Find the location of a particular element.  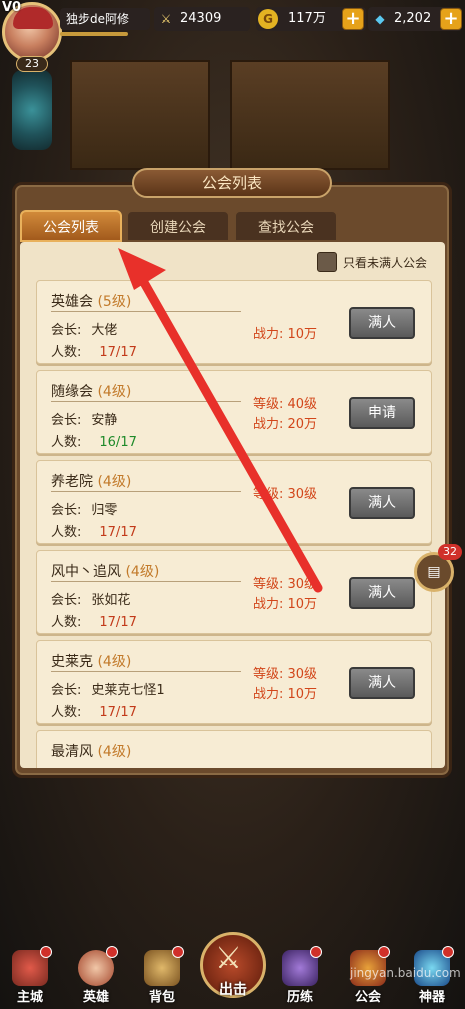

filter-not-full: 只看未满人公会 is located at coordinates (371, 262).